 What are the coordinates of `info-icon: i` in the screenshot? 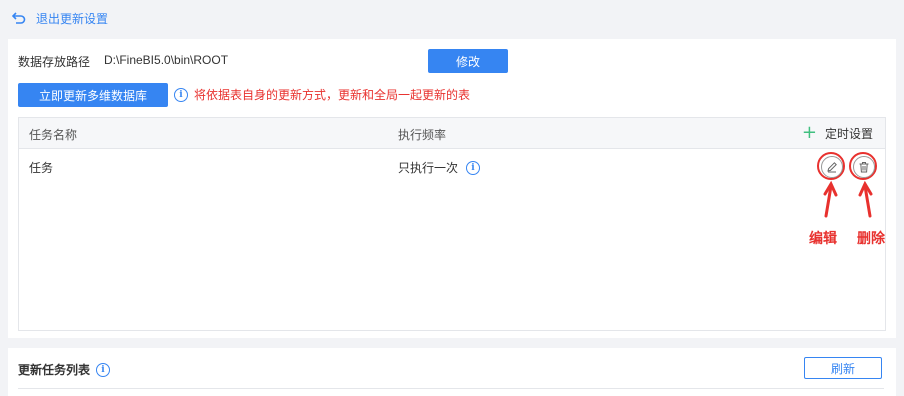 It's located at (103, 369).